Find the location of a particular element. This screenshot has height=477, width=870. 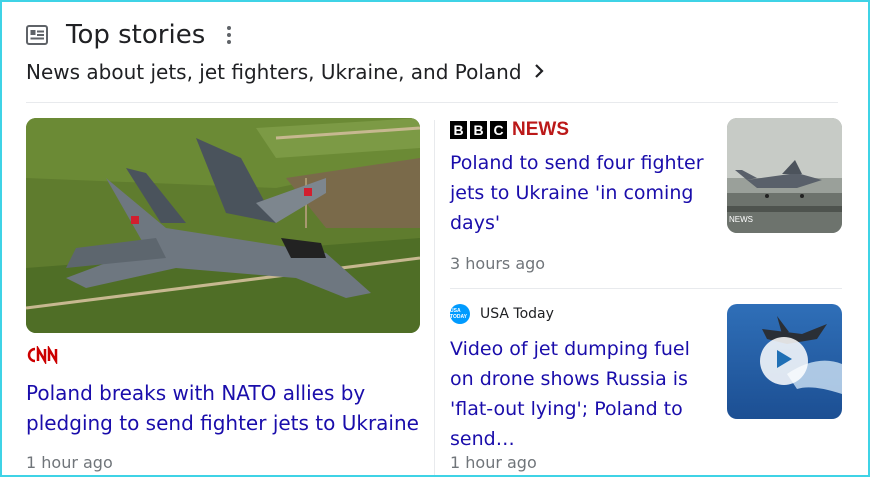

bbc-news-text: NEWS is located at coordinates (540, 129).